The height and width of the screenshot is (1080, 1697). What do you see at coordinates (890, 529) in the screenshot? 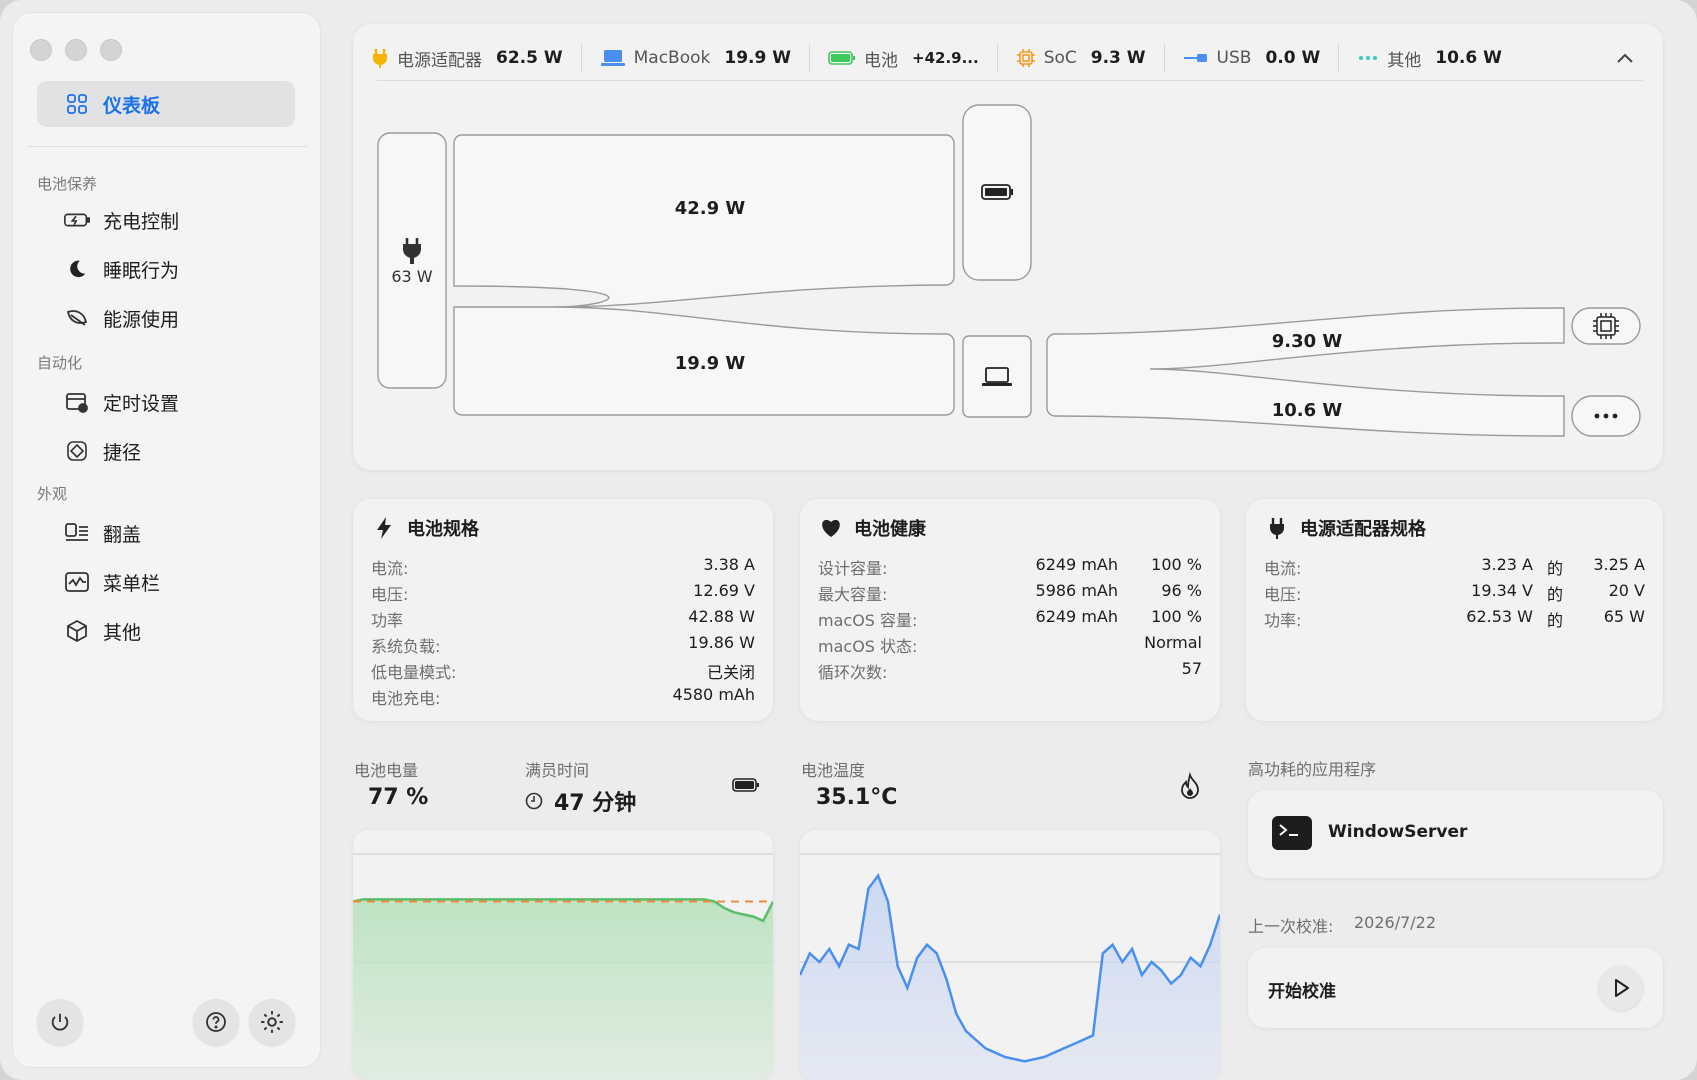
I see `card-title-text: 电池健康` at bounding box center [890, 529].